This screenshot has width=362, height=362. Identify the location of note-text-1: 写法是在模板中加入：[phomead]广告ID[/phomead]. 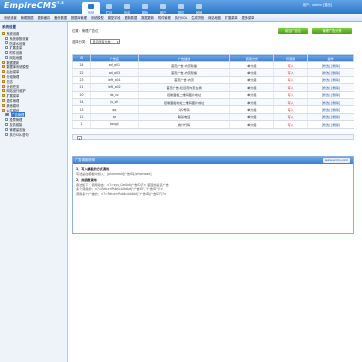
(114, 173).